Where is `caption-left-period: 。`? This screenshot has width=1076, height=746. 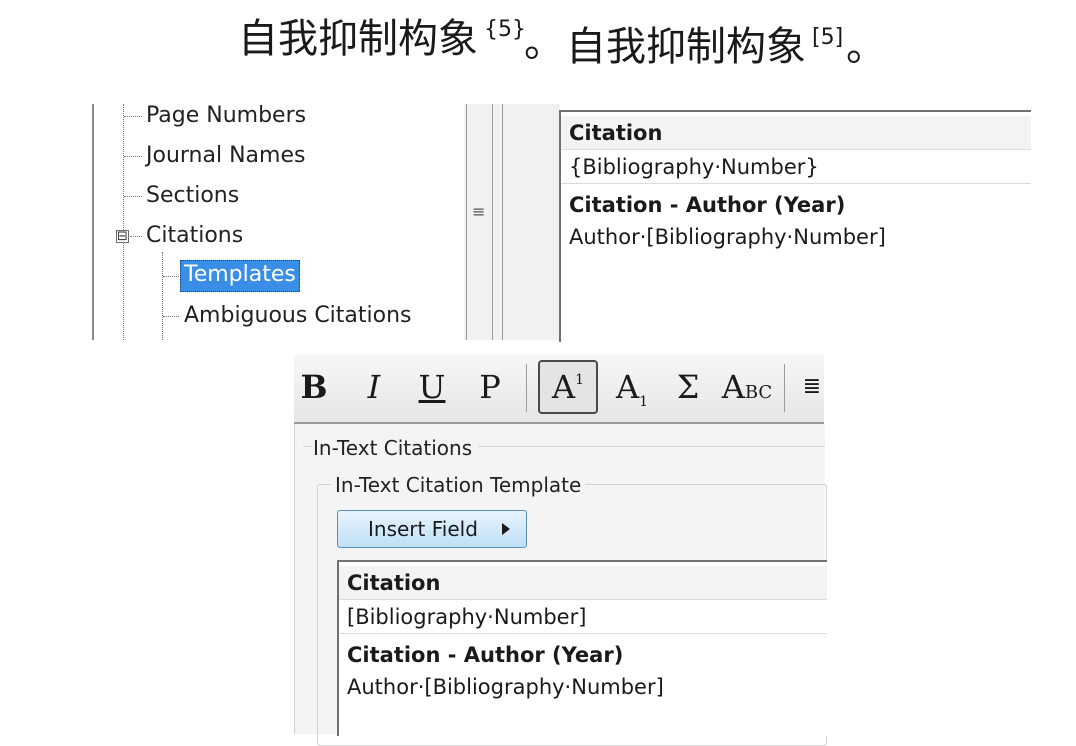 caption-left-period: 。 is located at coordinates (544, 43).